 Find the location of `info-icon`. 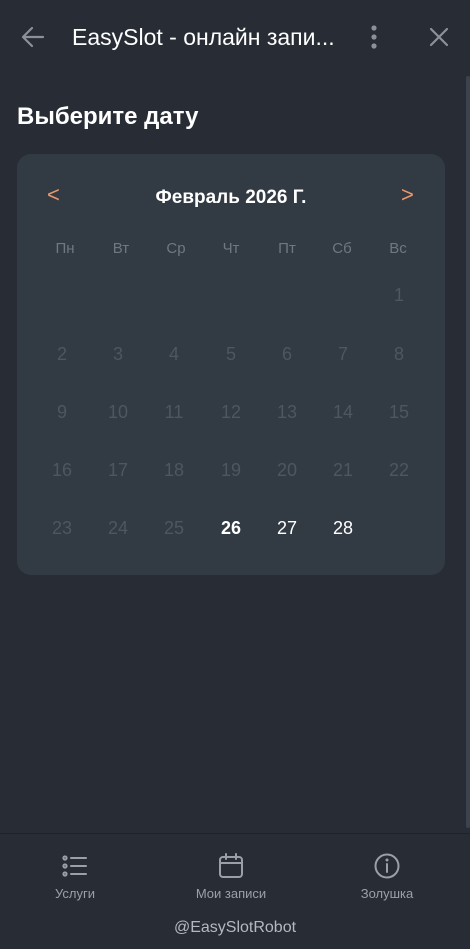

info-icon is located at coordinates (387, 866).